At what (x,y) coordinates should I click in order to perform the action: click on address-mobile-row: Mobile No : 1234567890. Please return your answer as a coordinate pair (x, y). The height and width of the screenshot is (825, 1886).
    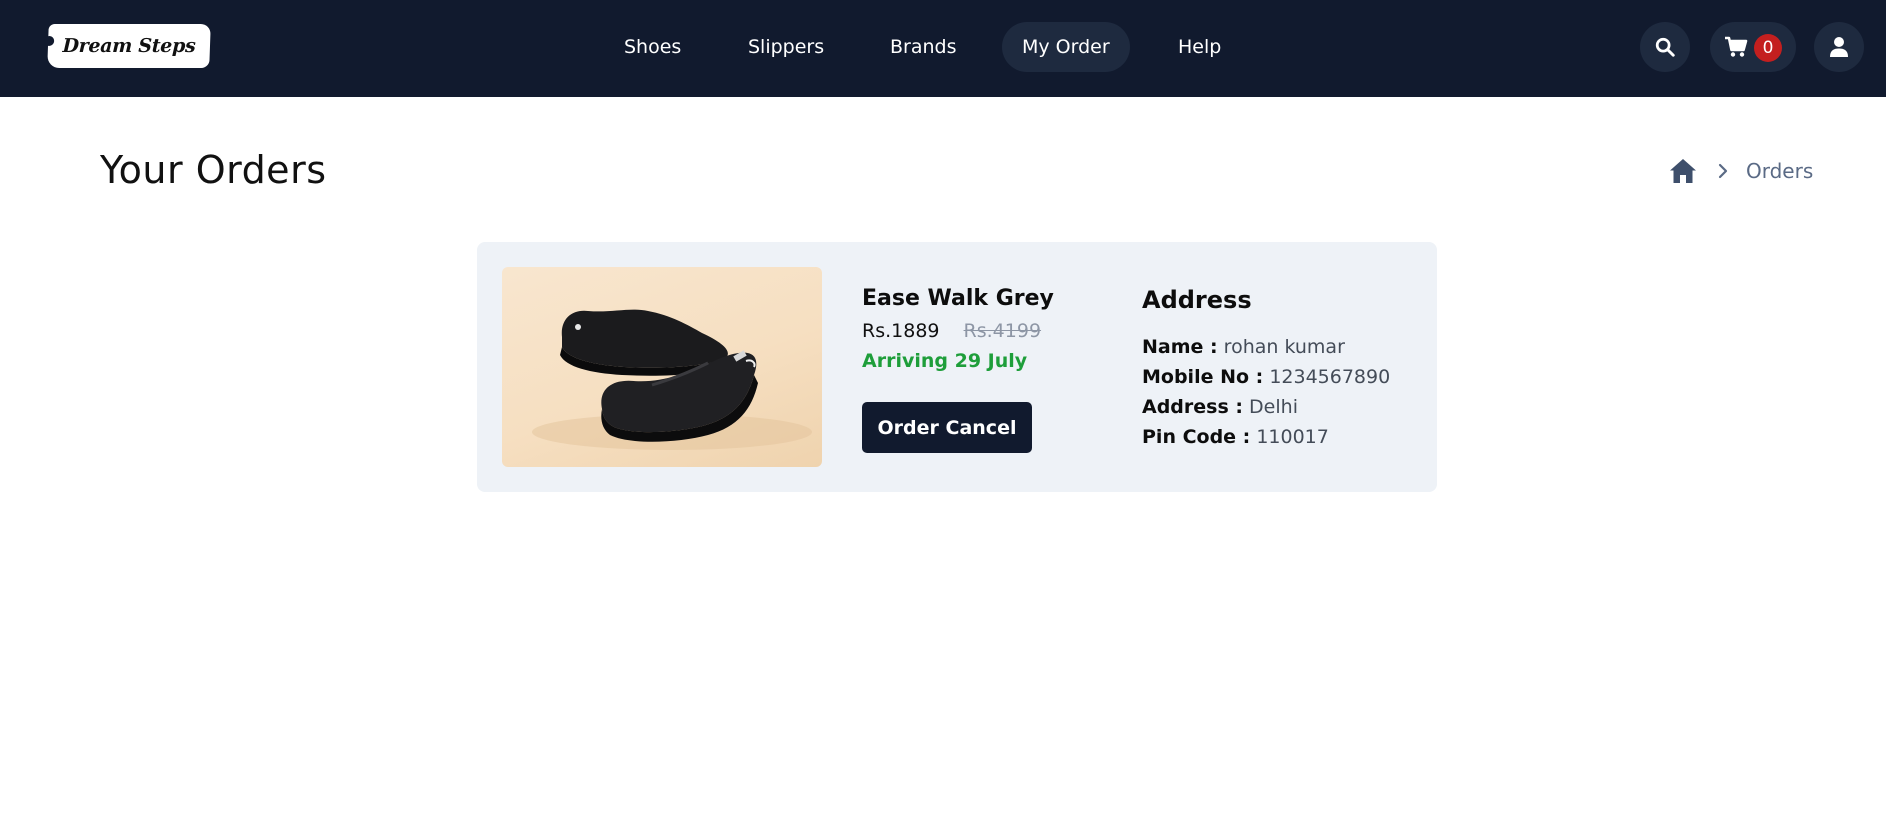
    Looking at the image, I should click on (1266, 377).